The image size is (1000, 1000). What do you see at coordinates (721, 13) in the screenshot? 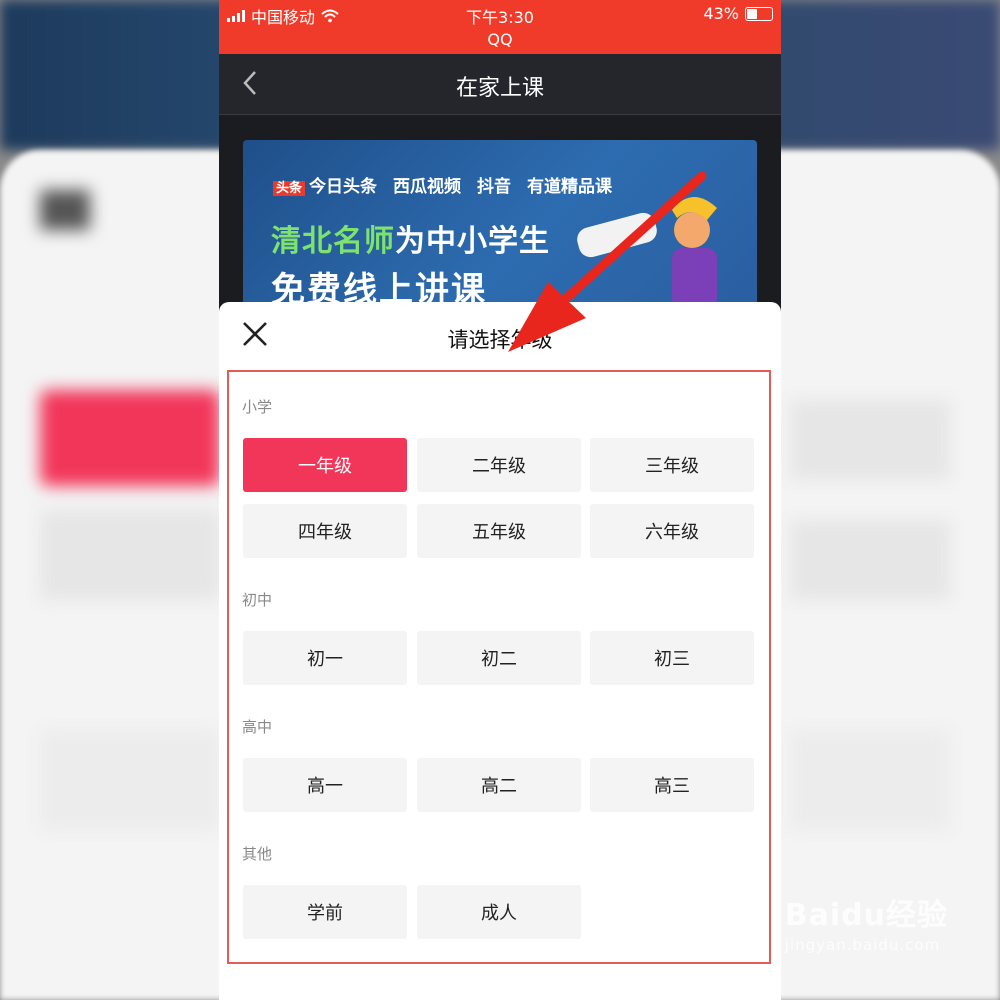
I see `battery-percent: 43%` at bounding box center [721, 13].